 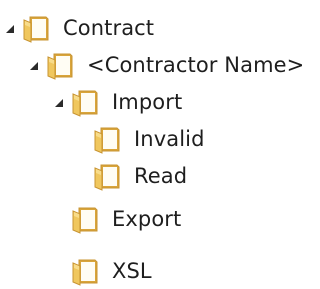 What do you see at coordinates (147, 219) in the screenshot?
I see `tree-item-label: Export` at bounding box center [147, 219].